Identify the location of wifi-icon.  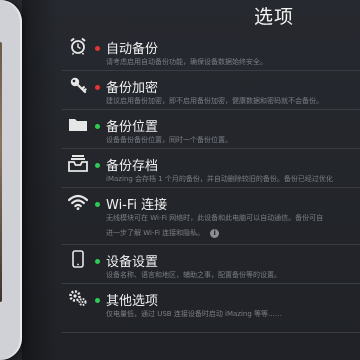
(78, 202).